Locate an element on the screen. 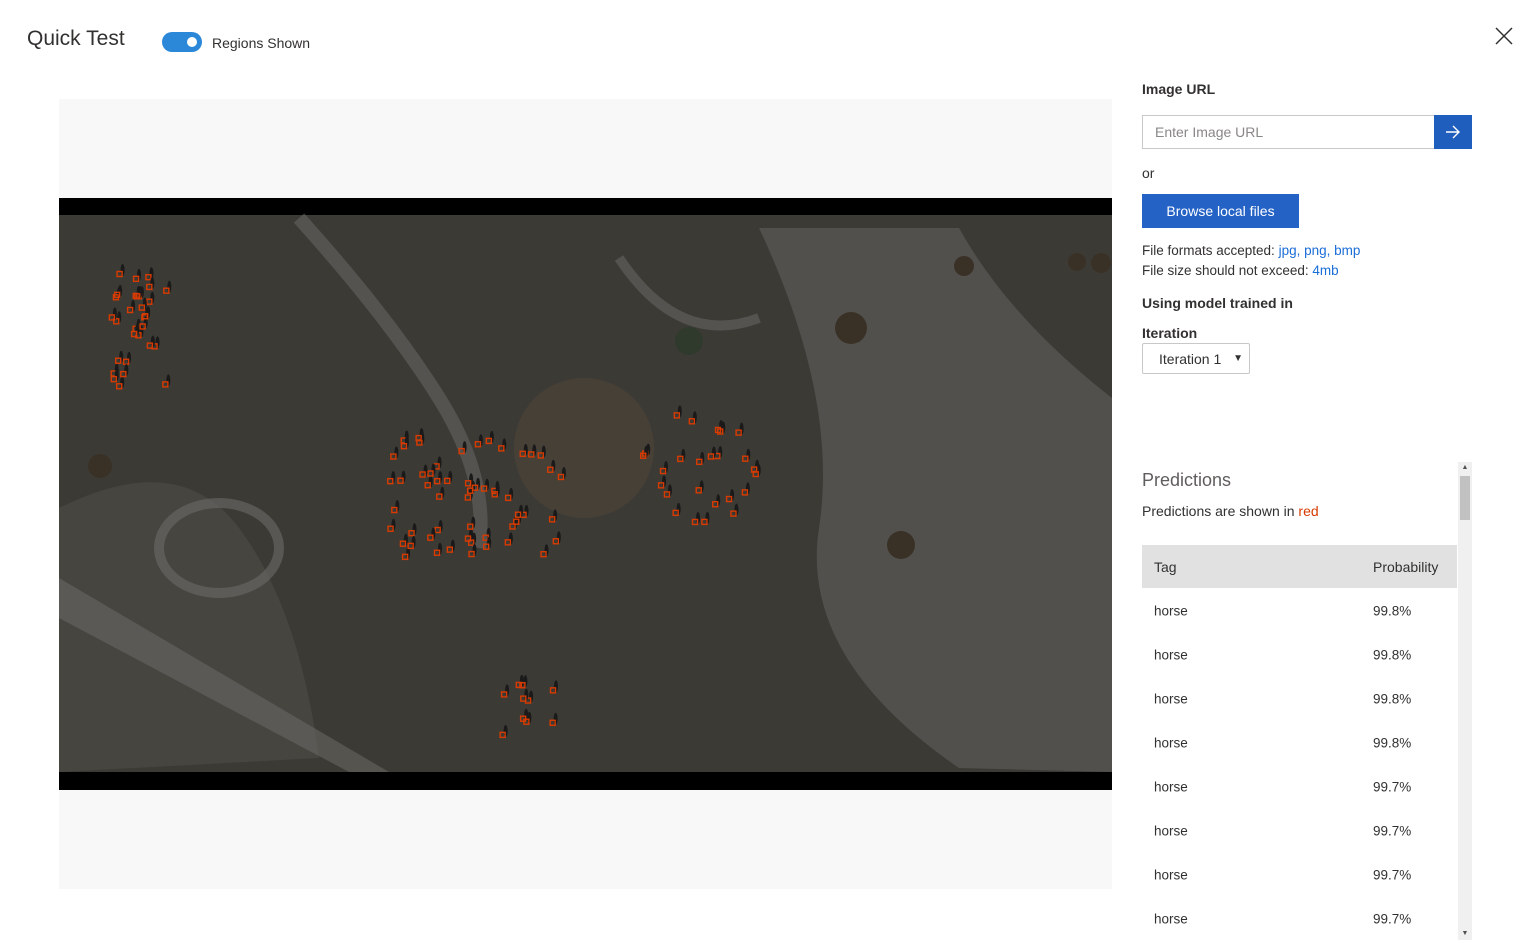 This screenshot has width=1531, height=941. predictions-note-color: red is located at coordinates (1308, 511).